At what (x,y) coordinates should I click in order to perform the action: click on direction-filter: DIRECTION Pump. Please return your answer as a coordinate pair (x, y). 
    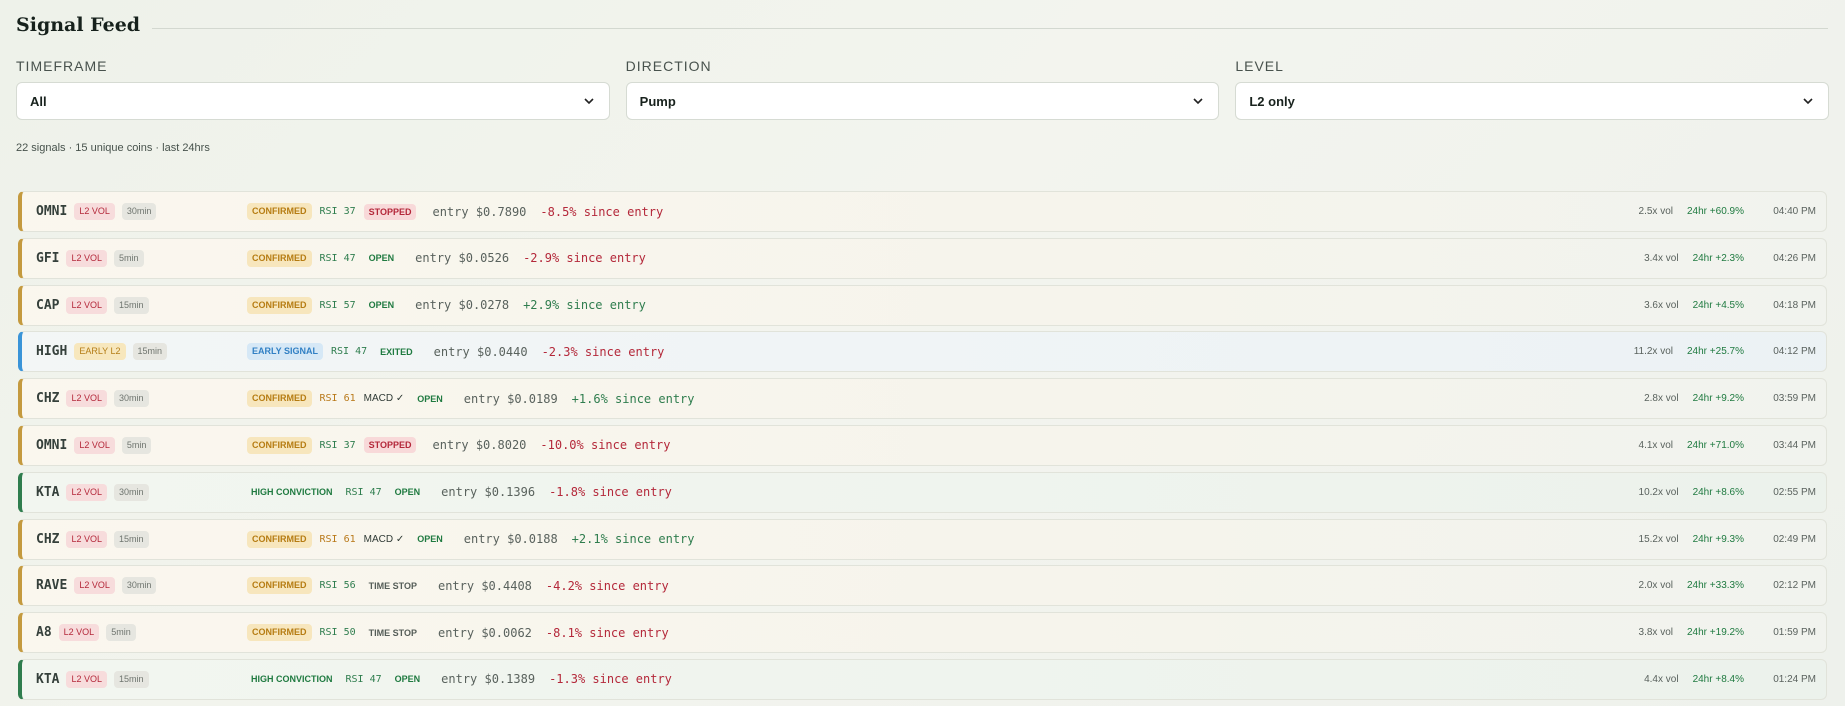
    Looking at the image, I should click on (922, 89).